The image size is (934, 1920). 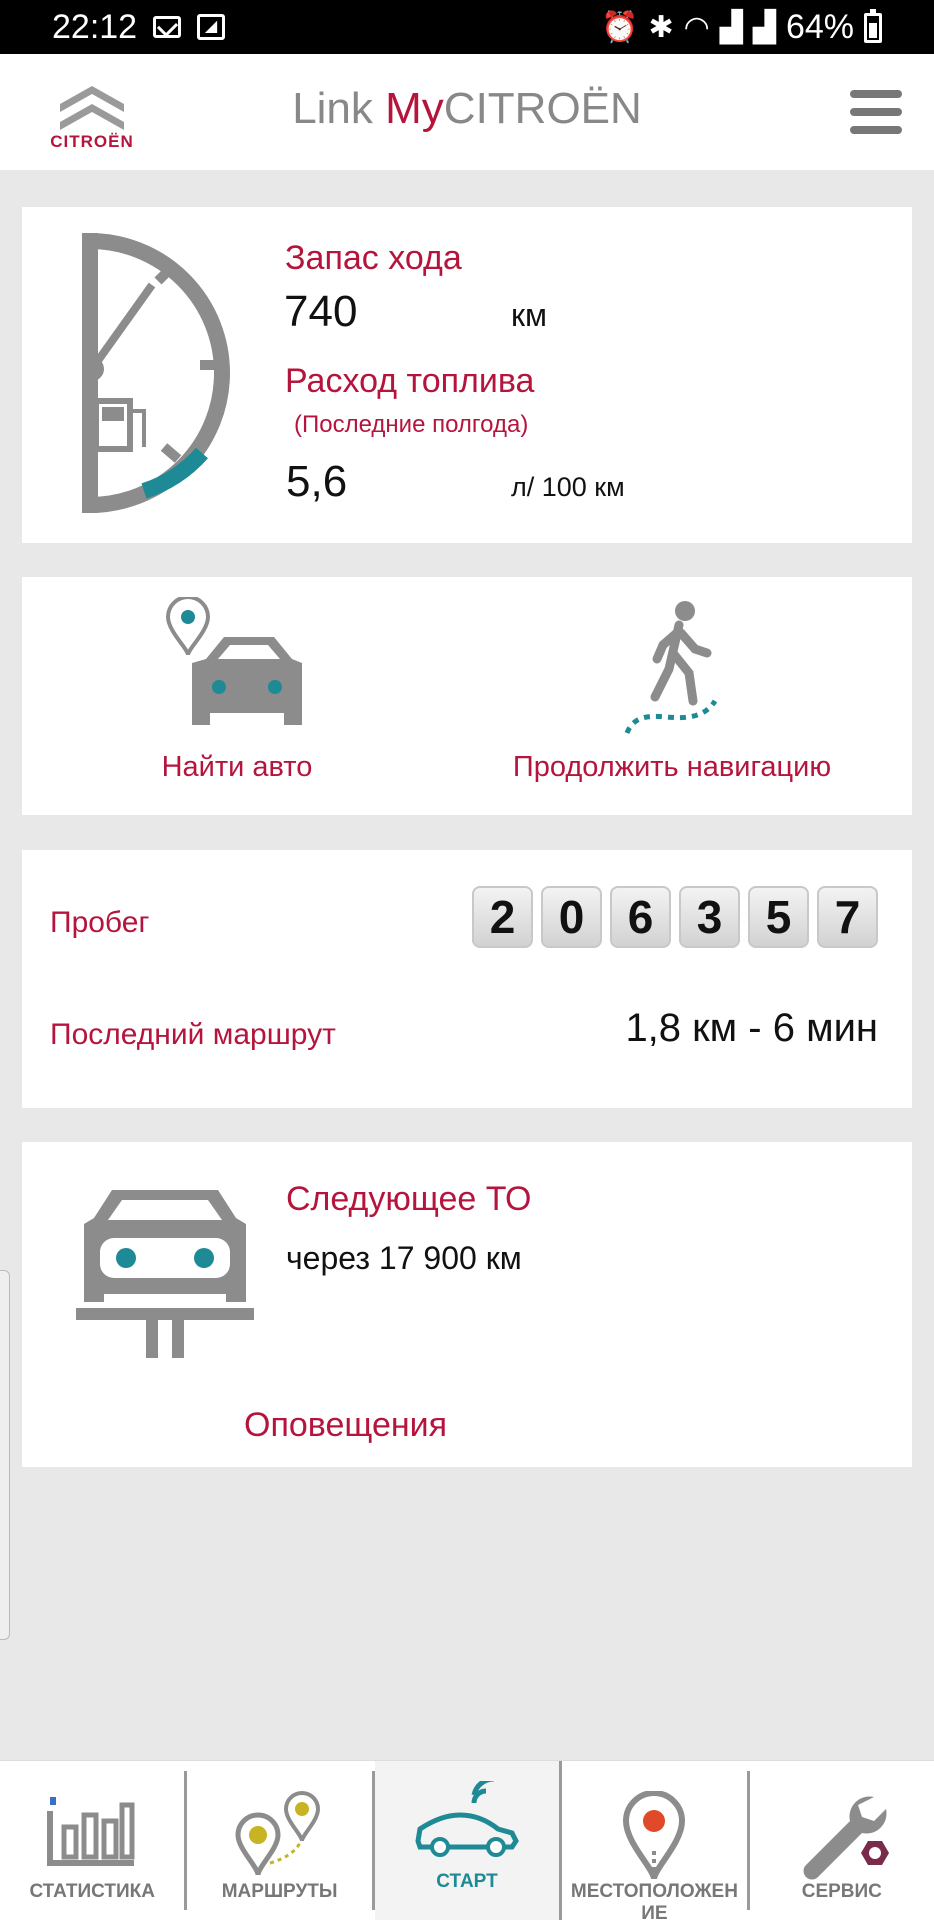 What do you see at coordinates (233, 661) in the screenshot?
I see `find-car-icon` at bounding box center [233, 661].